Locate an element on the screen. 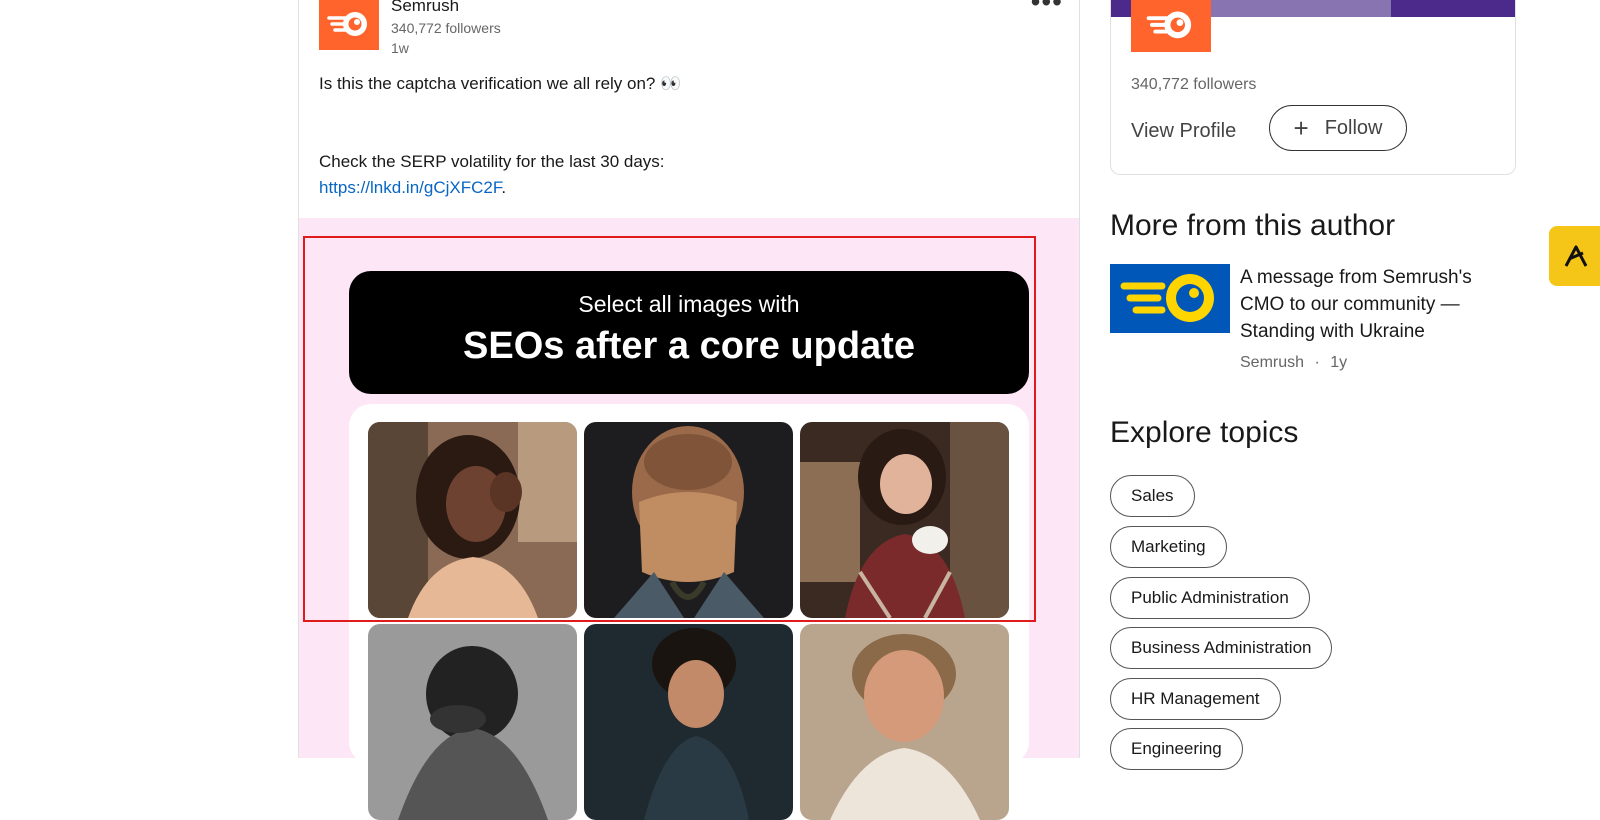  more-horizontal-icon: ••• is located at coordinates (1047, 9).